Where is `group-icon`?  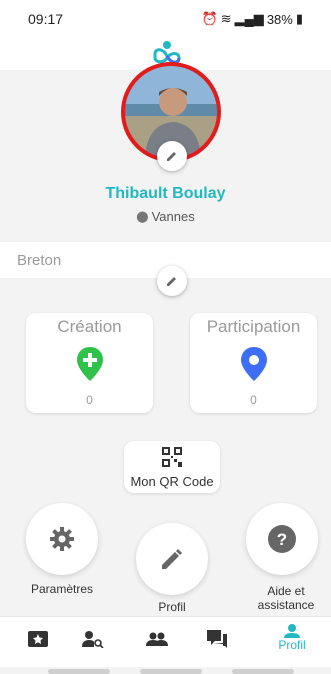 group-icon is located at coordinates (157, 639).